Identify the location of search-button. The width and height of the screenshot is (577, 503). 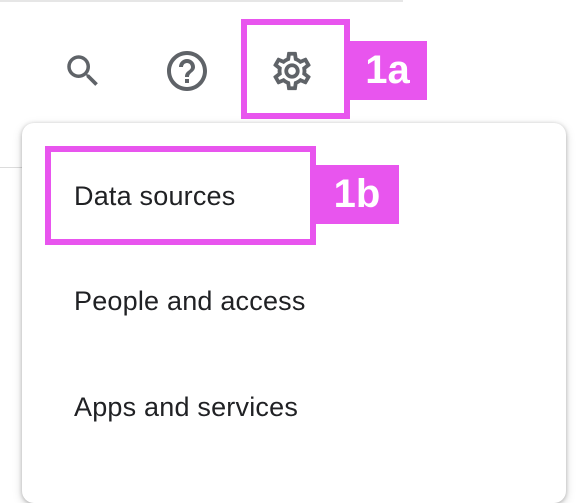
(83, 71).